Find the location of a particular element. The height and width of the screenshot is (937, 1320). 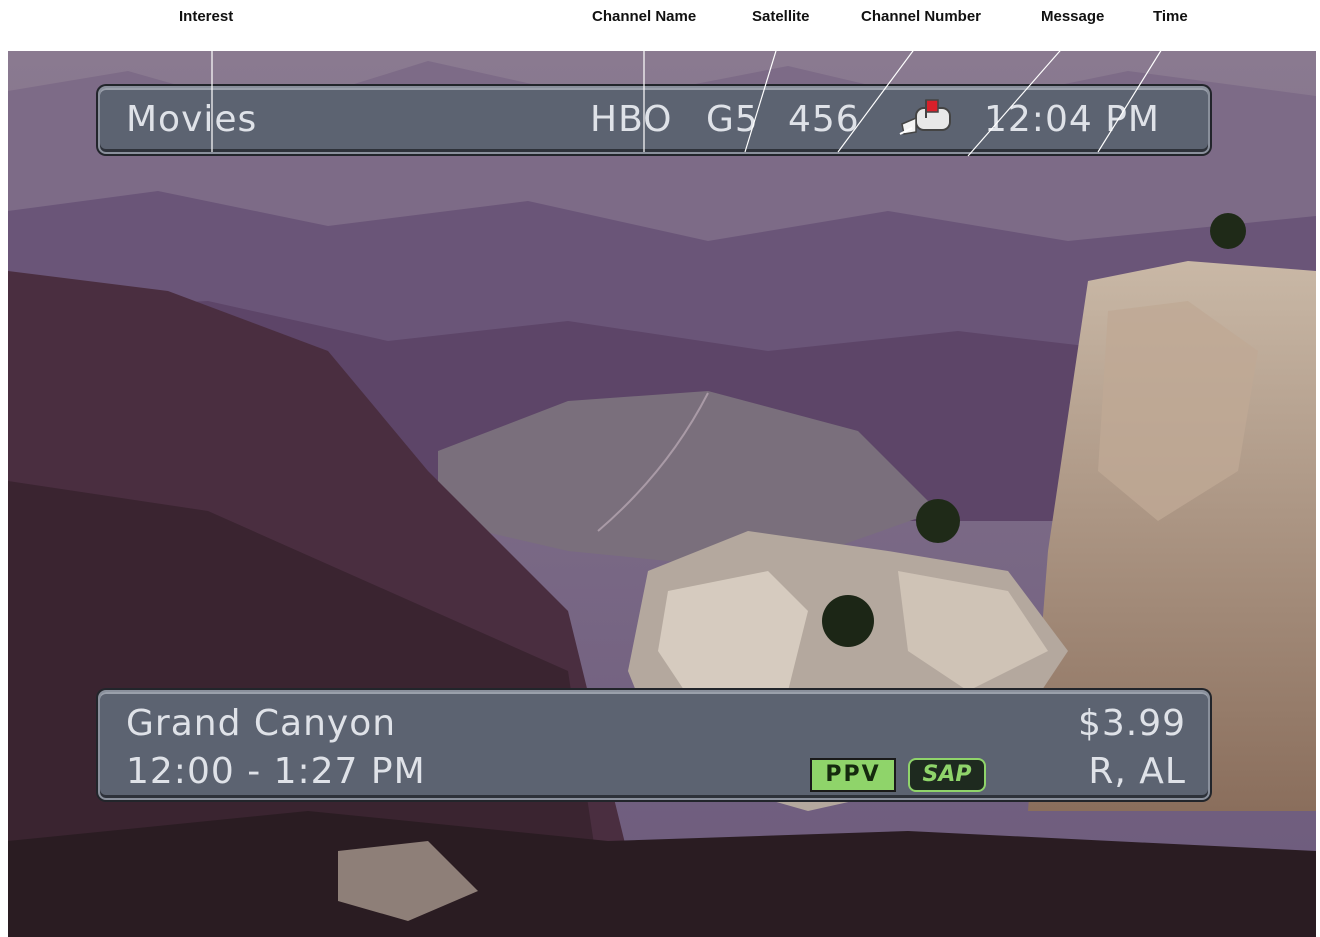

channel-name-label: HBO is located at coordinates (631, 119).